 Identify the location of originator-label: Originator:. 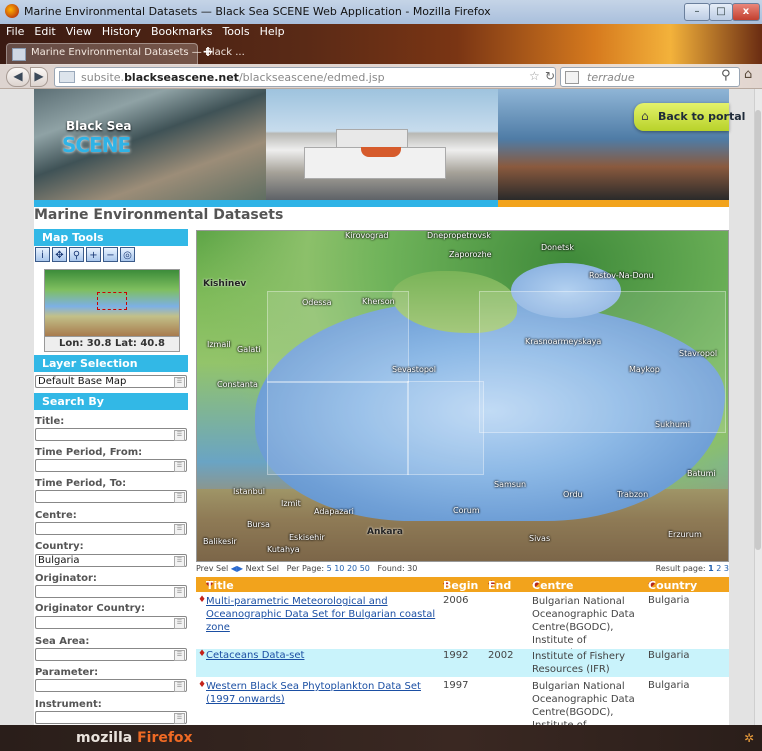
(66, 578).